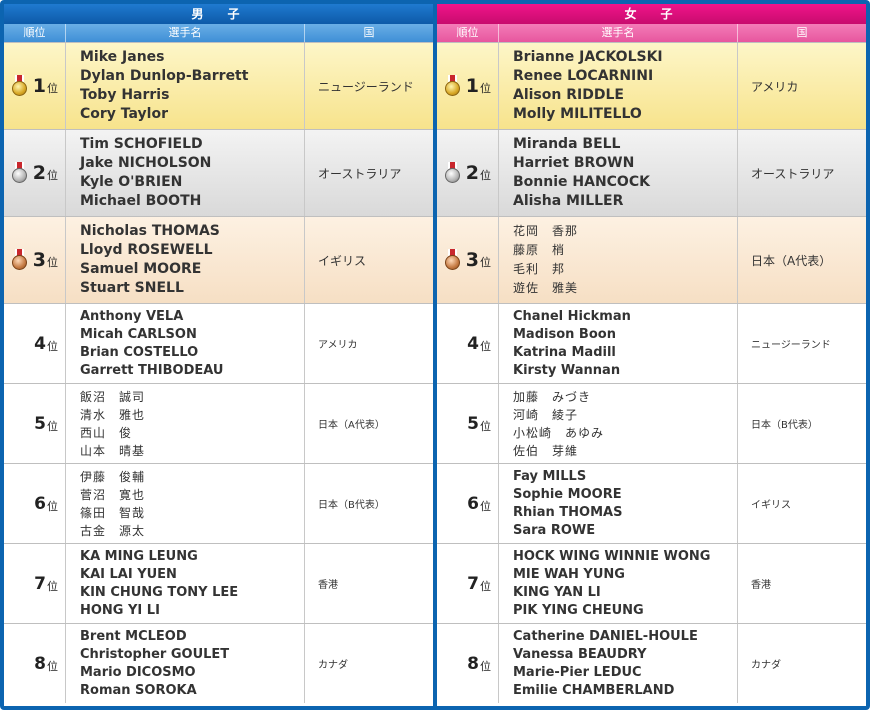 This screenshot has height=710, width=870. What do you see at coordinates (139, 556) in the screenshot?
I see `athlete-name: KA MING LEUNG` at bounding box center [139, 556].